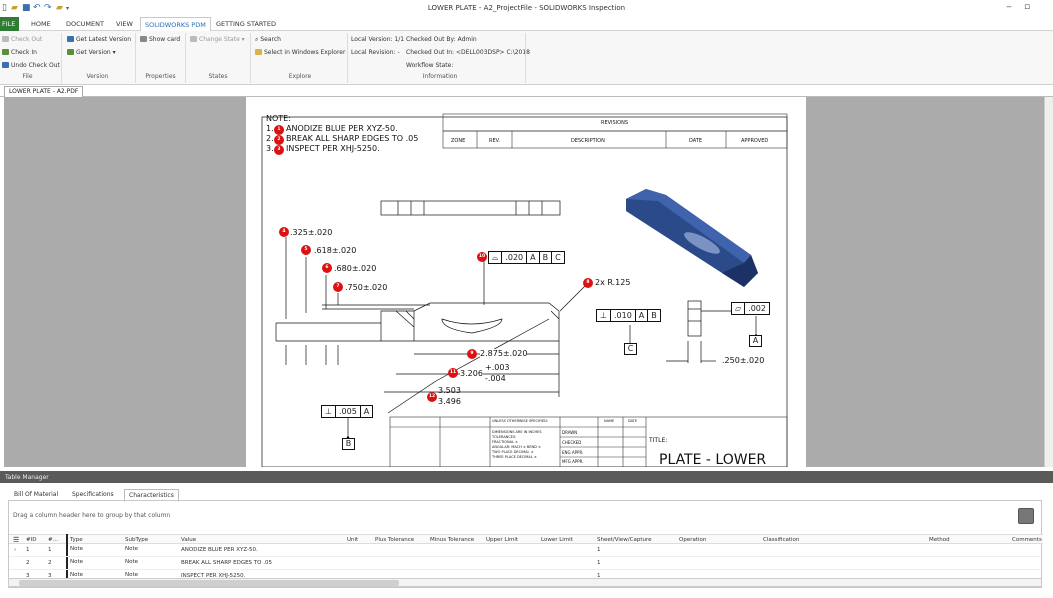  I want to click on note-2-number: 2., so click(270, 138).